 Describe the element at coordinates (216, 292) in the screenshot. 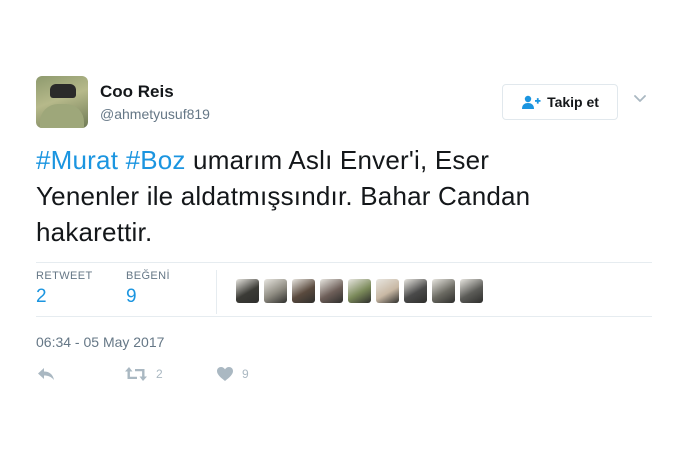

I see `stats-separator` at that location.